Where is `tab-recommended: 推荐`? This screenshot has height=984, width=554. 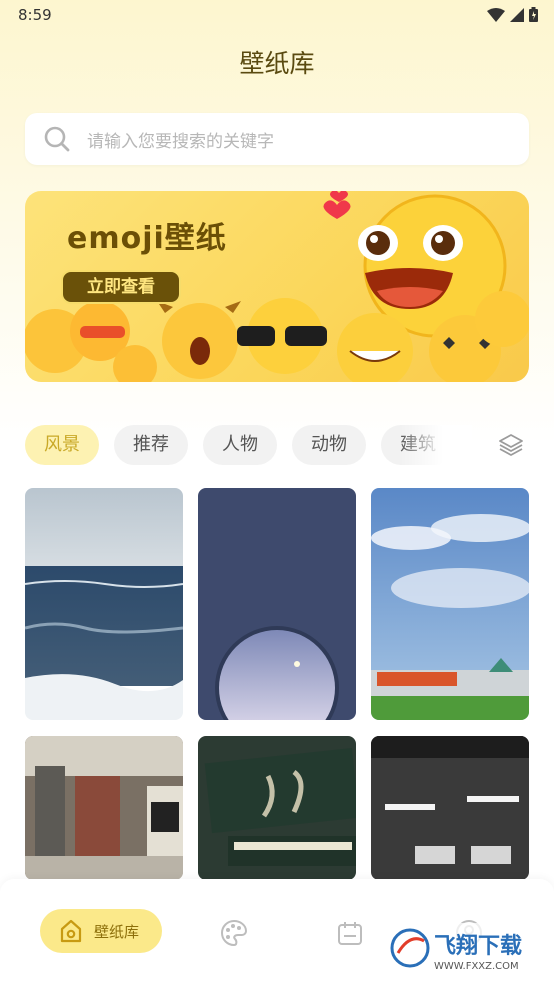
tab-recommended: 推荐 is located at coordinates (151, 445).